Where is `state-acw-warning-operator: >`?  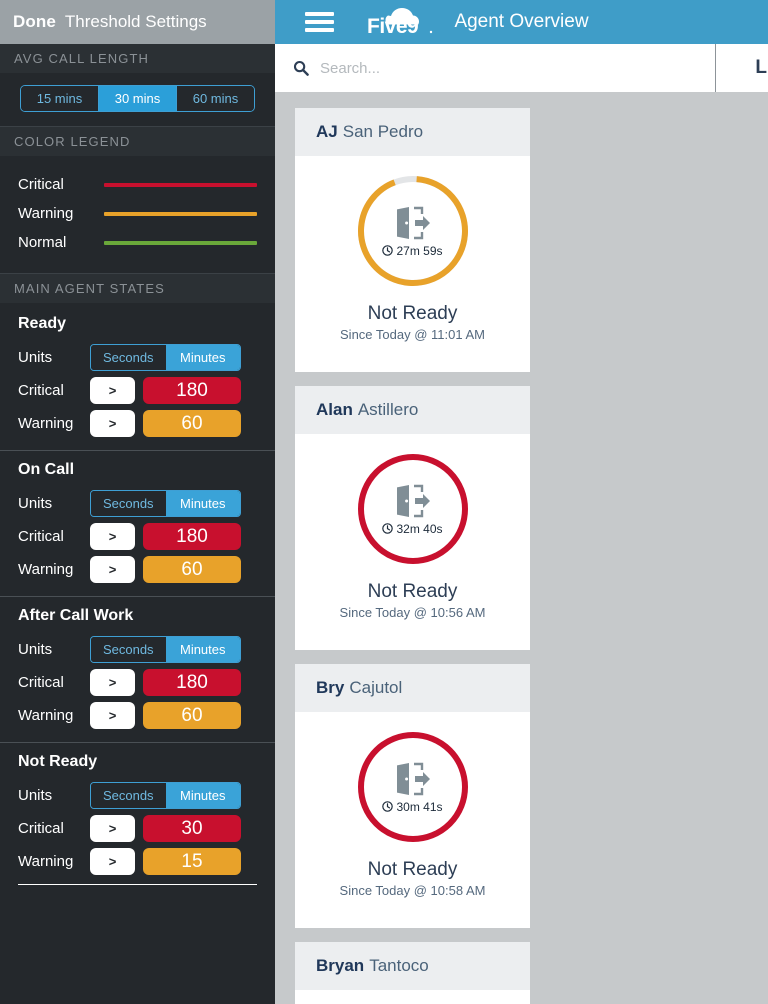 state-acw-warning-operator: > is located at coordinates (112, 715).